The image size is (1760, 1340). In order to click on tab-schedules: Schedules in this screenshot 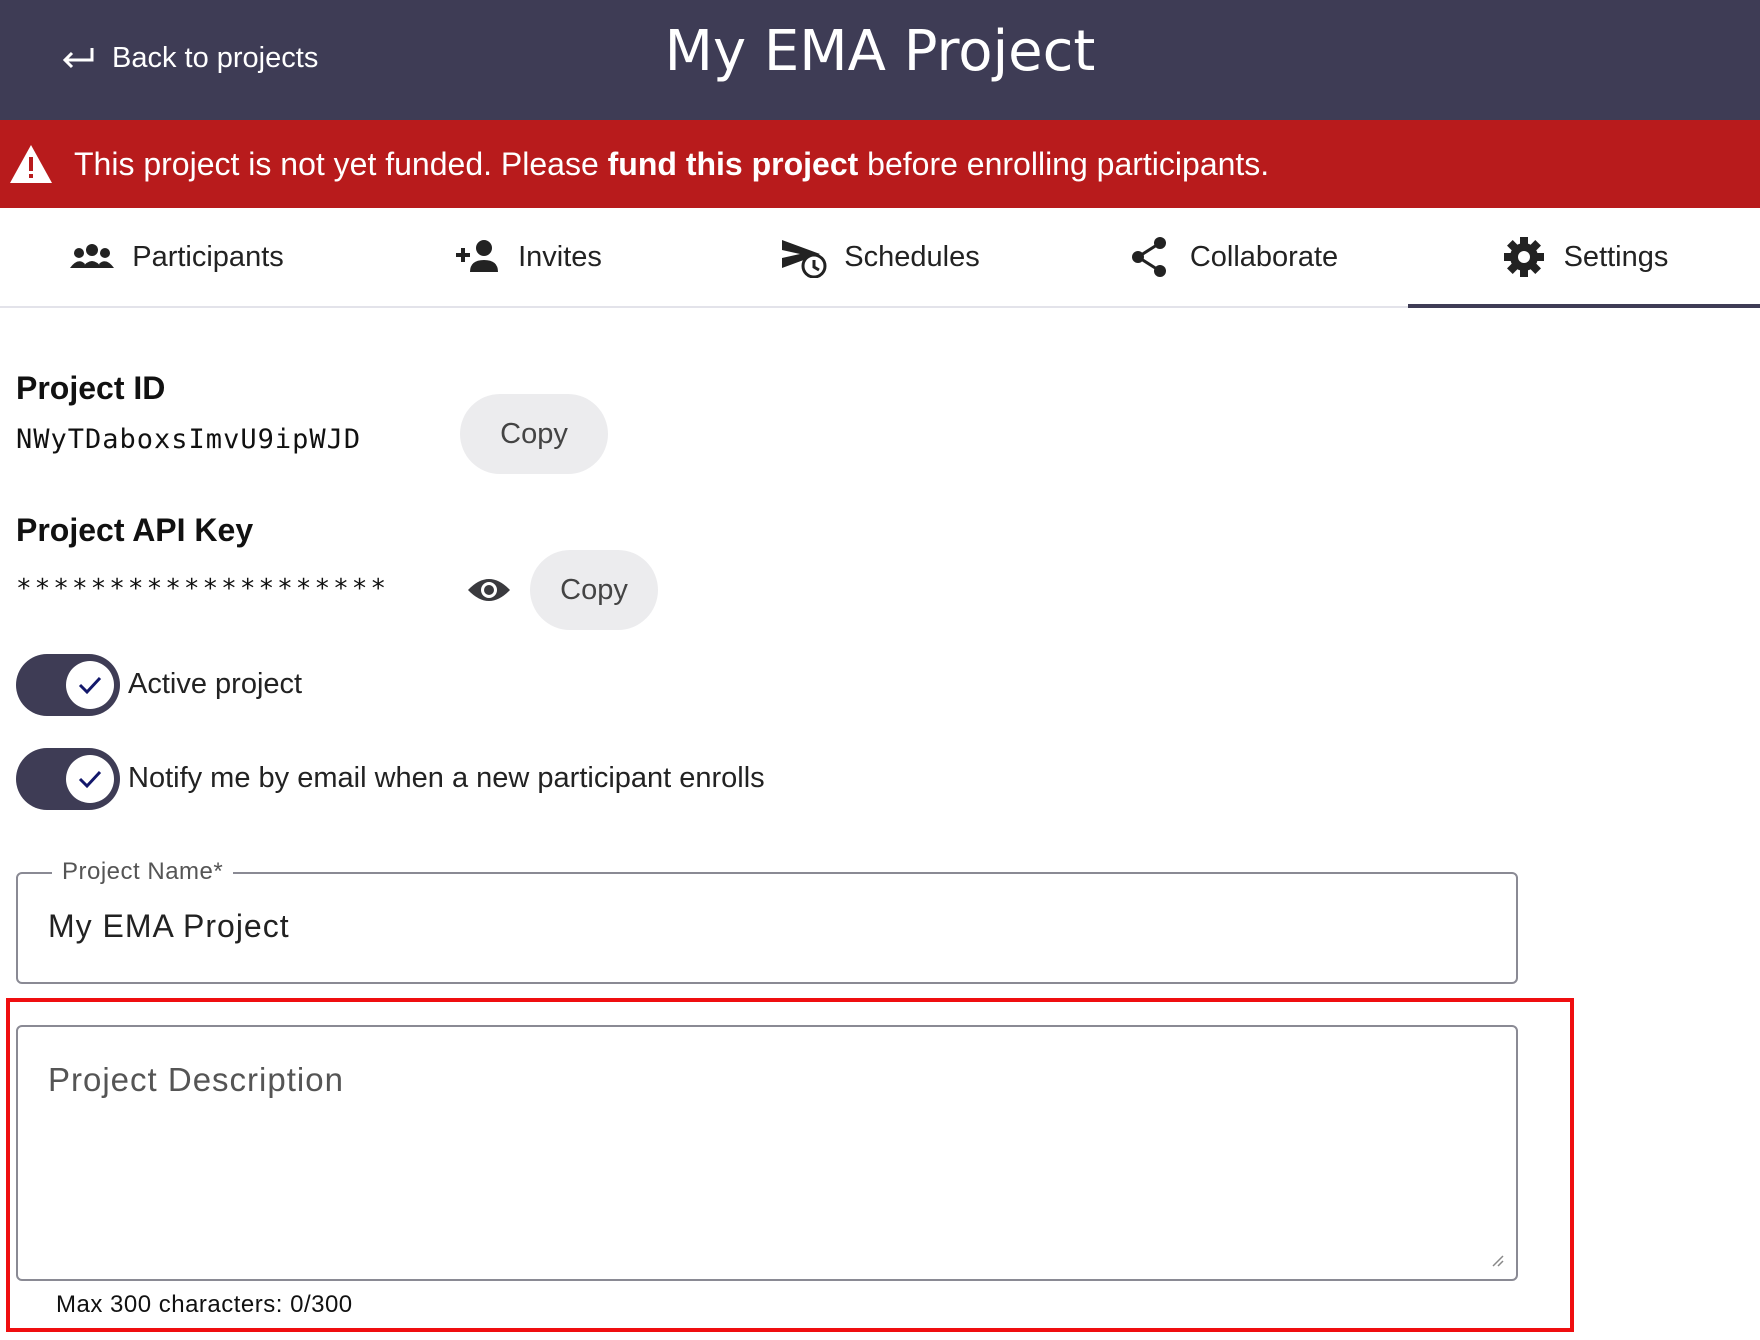, I will do `click(880, 257)`.